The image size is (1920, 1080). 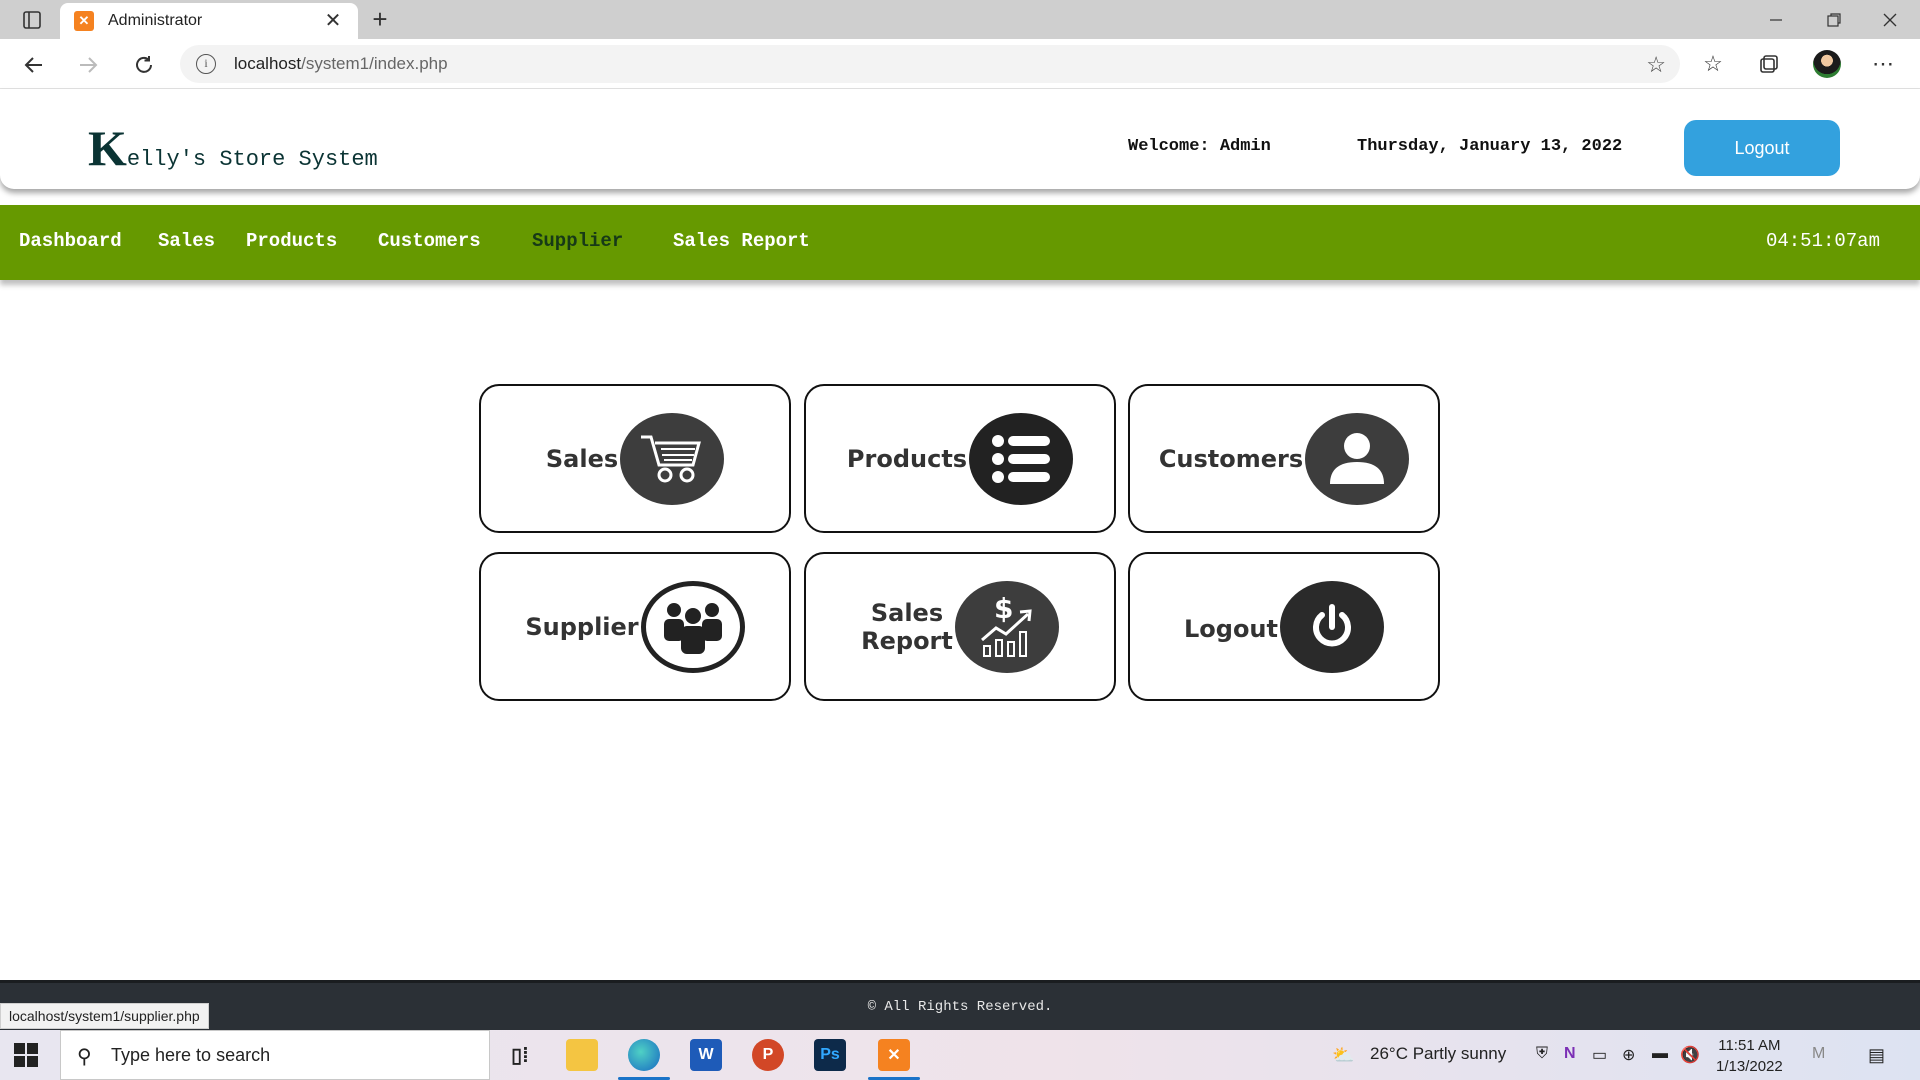 I want to click on task-view-icon: ▯⁞, so click(x=520, y=1055).